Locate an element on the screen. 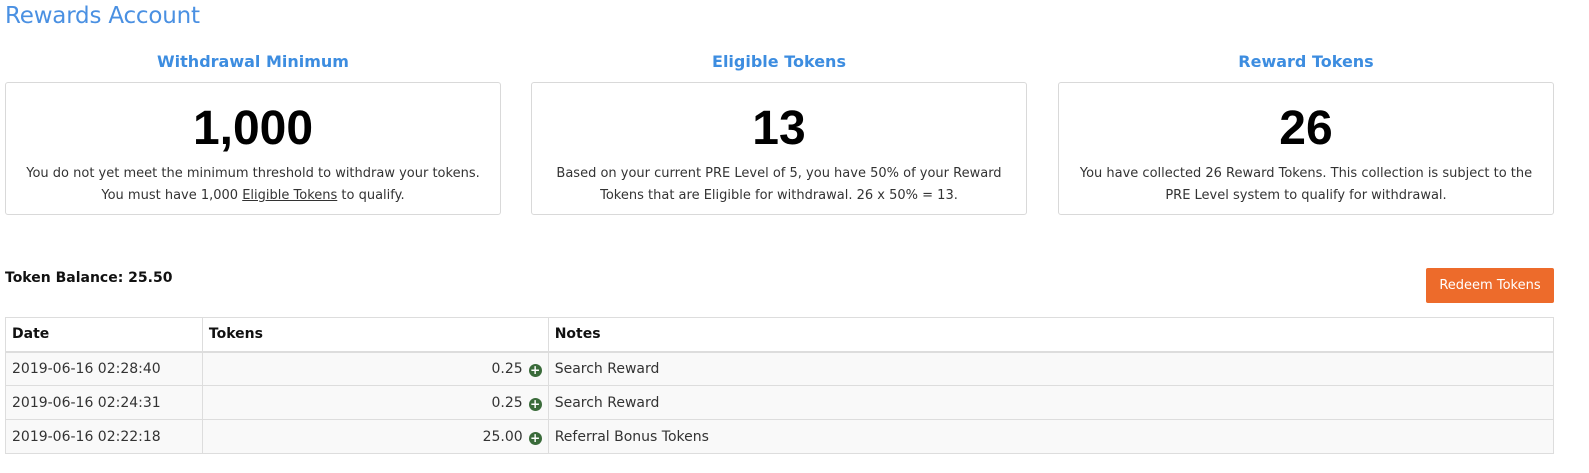  eligible-tokens-link: Eligible Tokens is located at coordinates (289, 195).